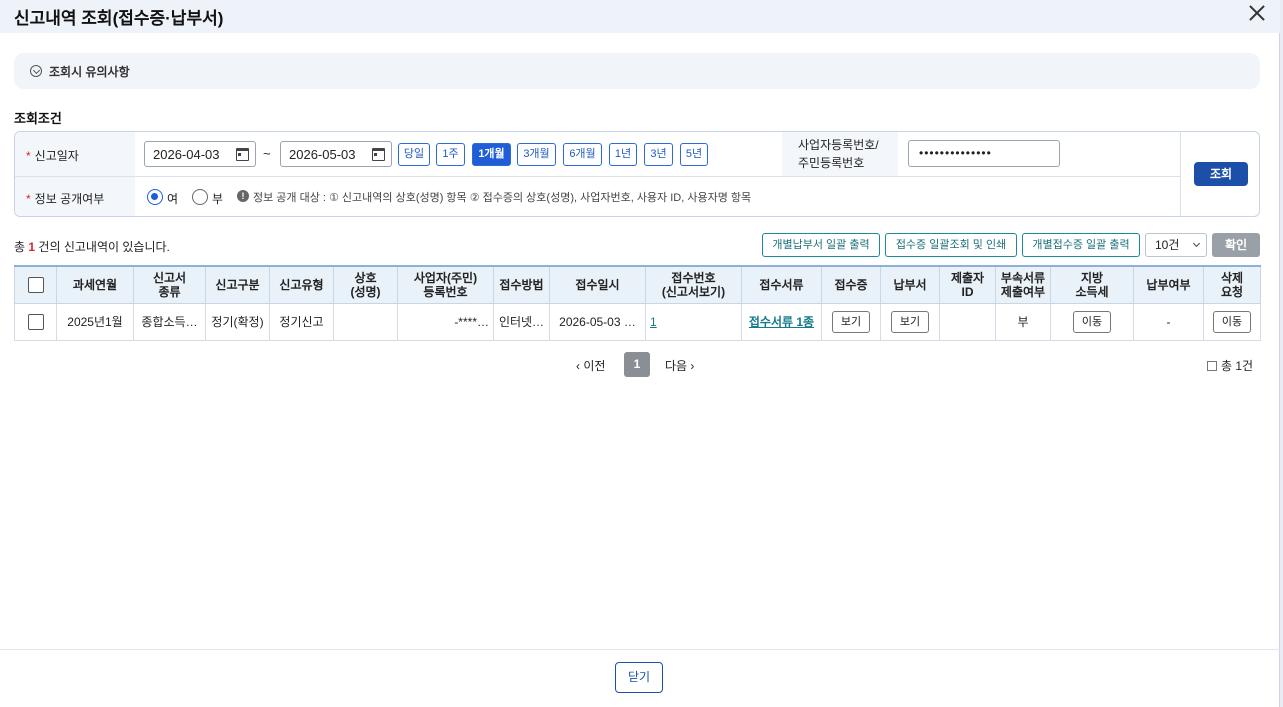  What do you see at coordinates (237, 284) in the screenshot?
I see `col-header: 신고구분` at bounding box center [237, 284].